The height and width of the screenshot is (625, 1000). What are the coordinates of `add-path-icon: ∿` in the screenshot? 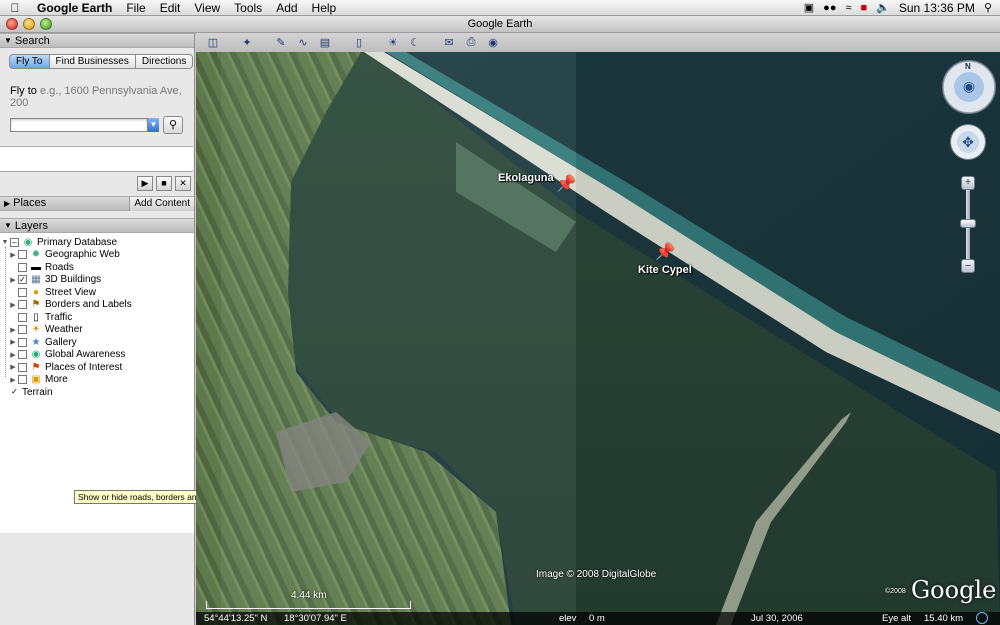 It's located at (303, 42).